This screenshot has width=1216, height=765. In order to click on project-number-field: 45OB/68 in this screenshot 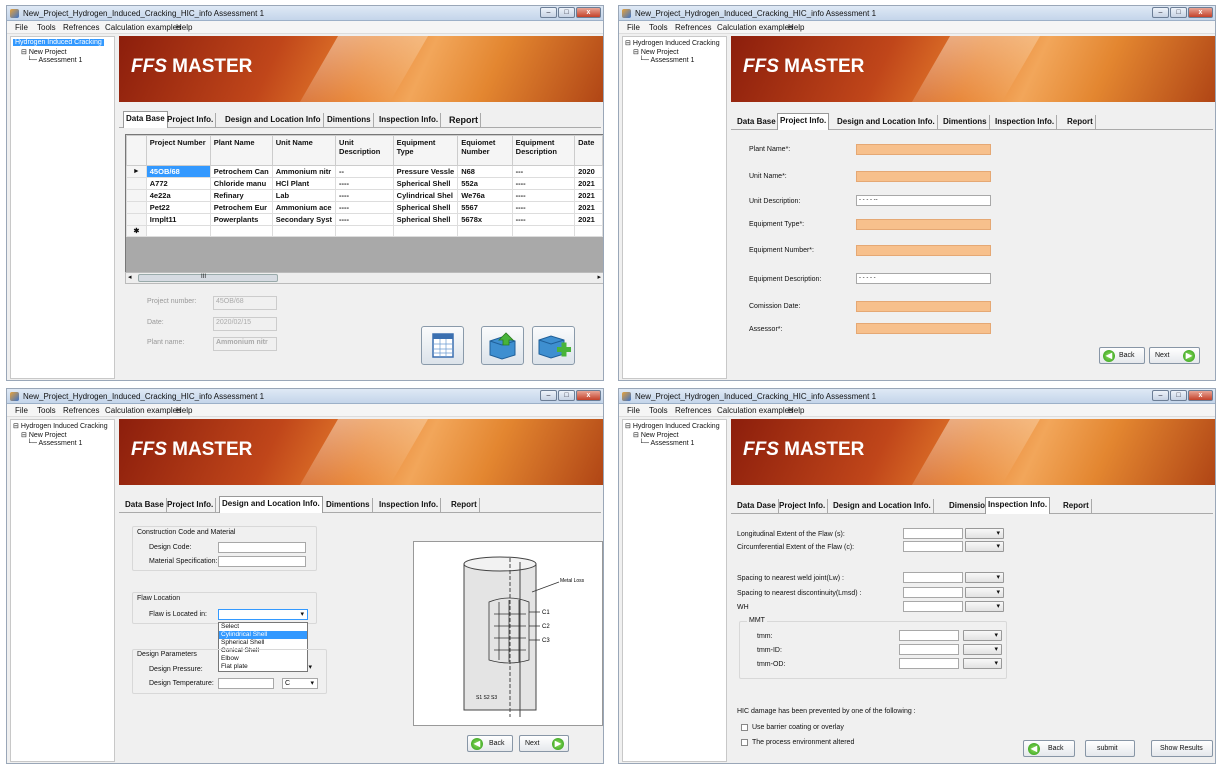, I will do `click(245, 303)`.